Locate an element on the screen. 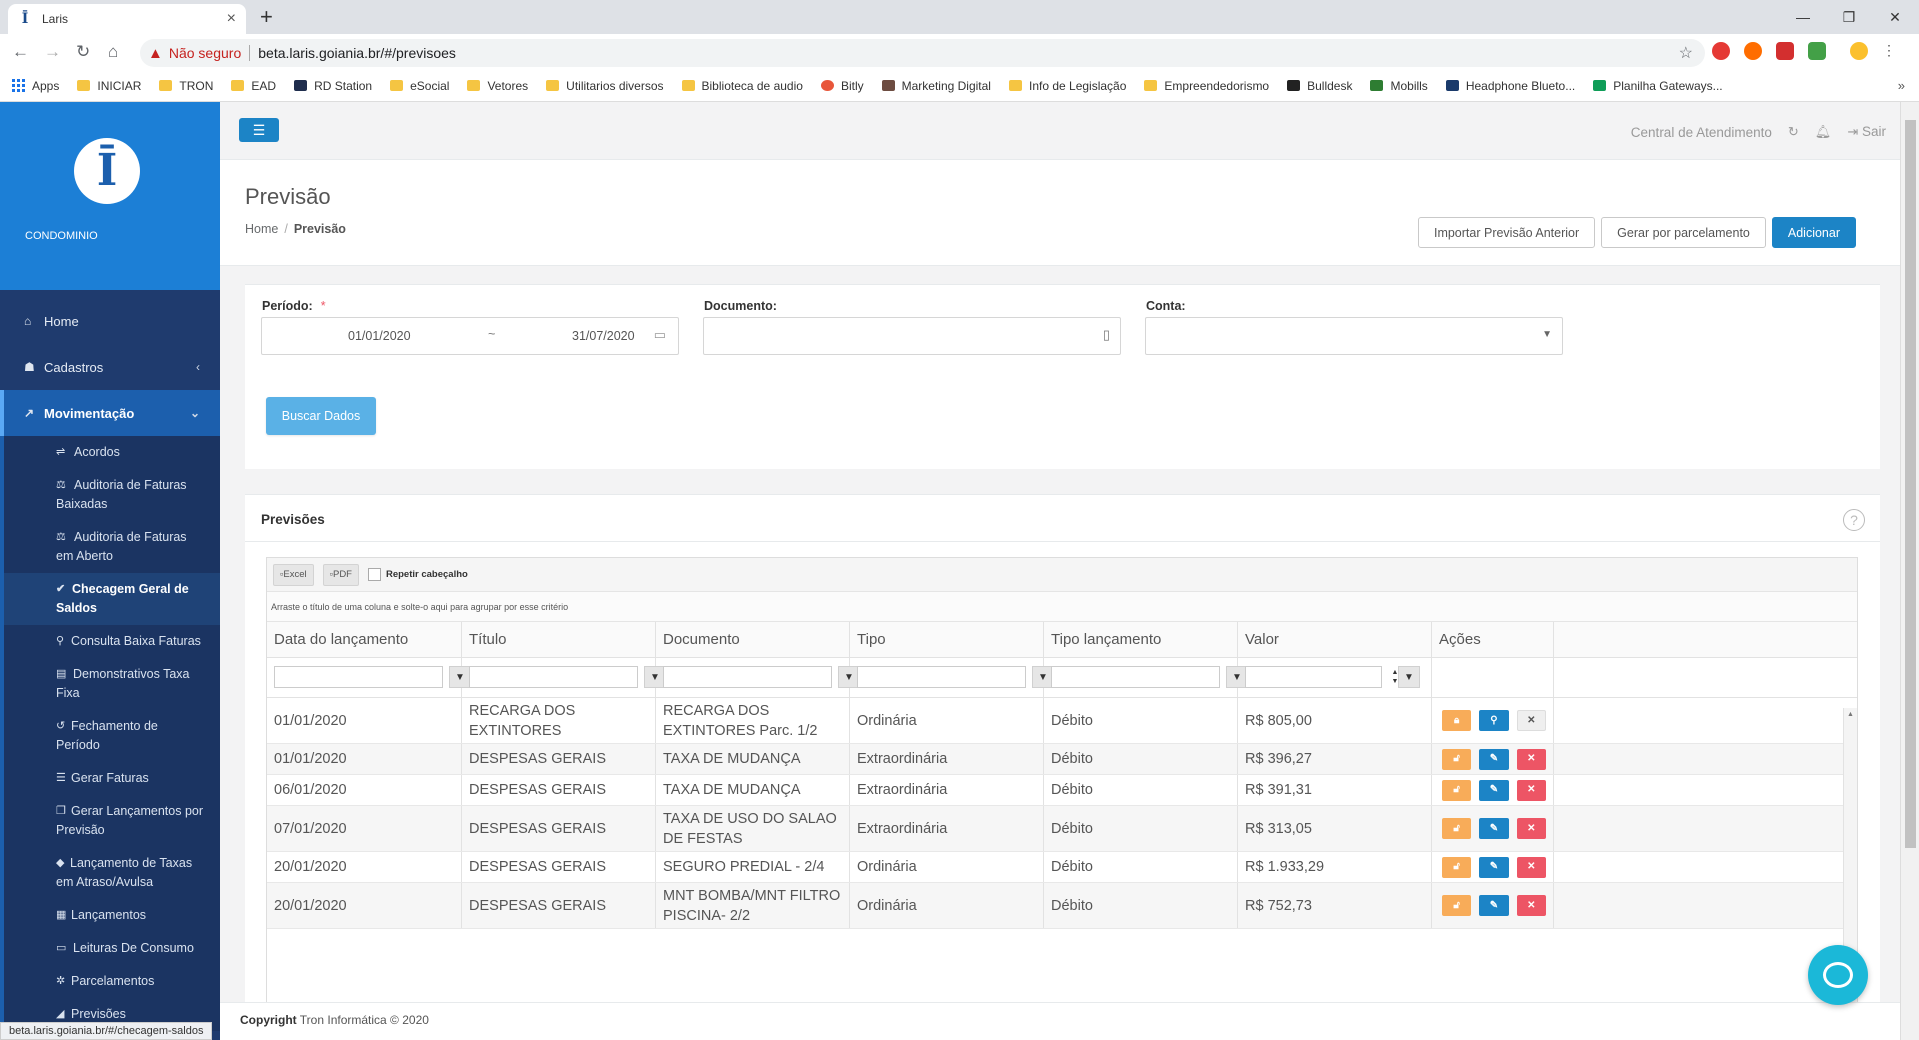 The image size is (1919, 1040). bookmark-item: RD Station is located at coordinates (333, 86).